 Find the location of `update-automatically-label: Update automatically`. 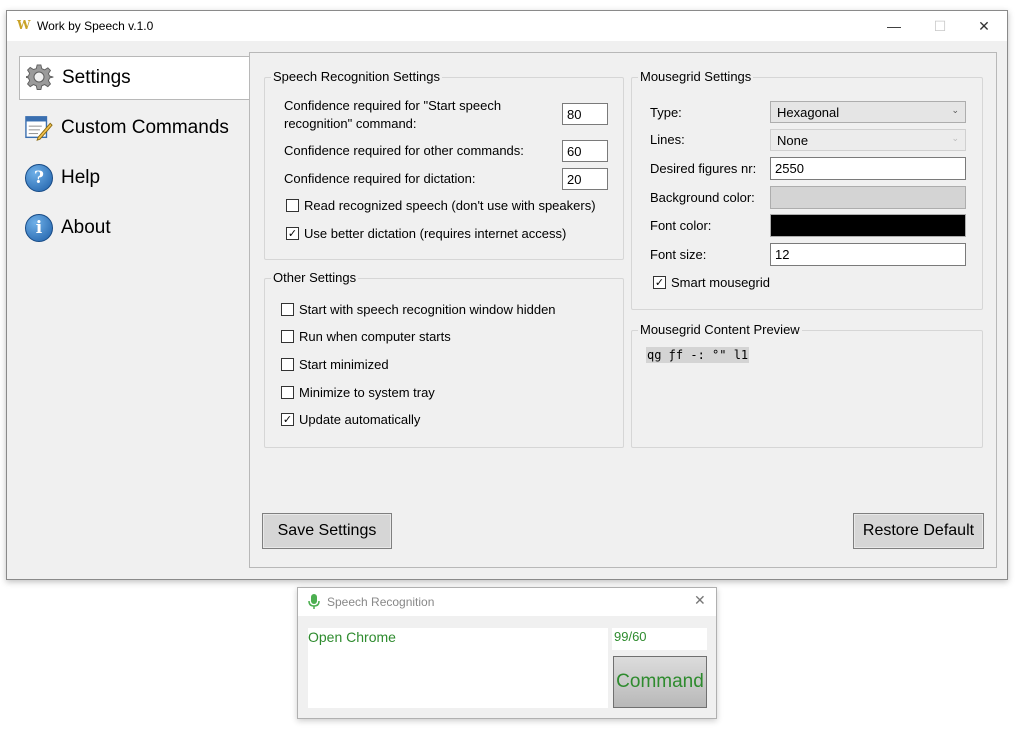

update-automatically-label: Update automatically is located at coordinates (360, 419).